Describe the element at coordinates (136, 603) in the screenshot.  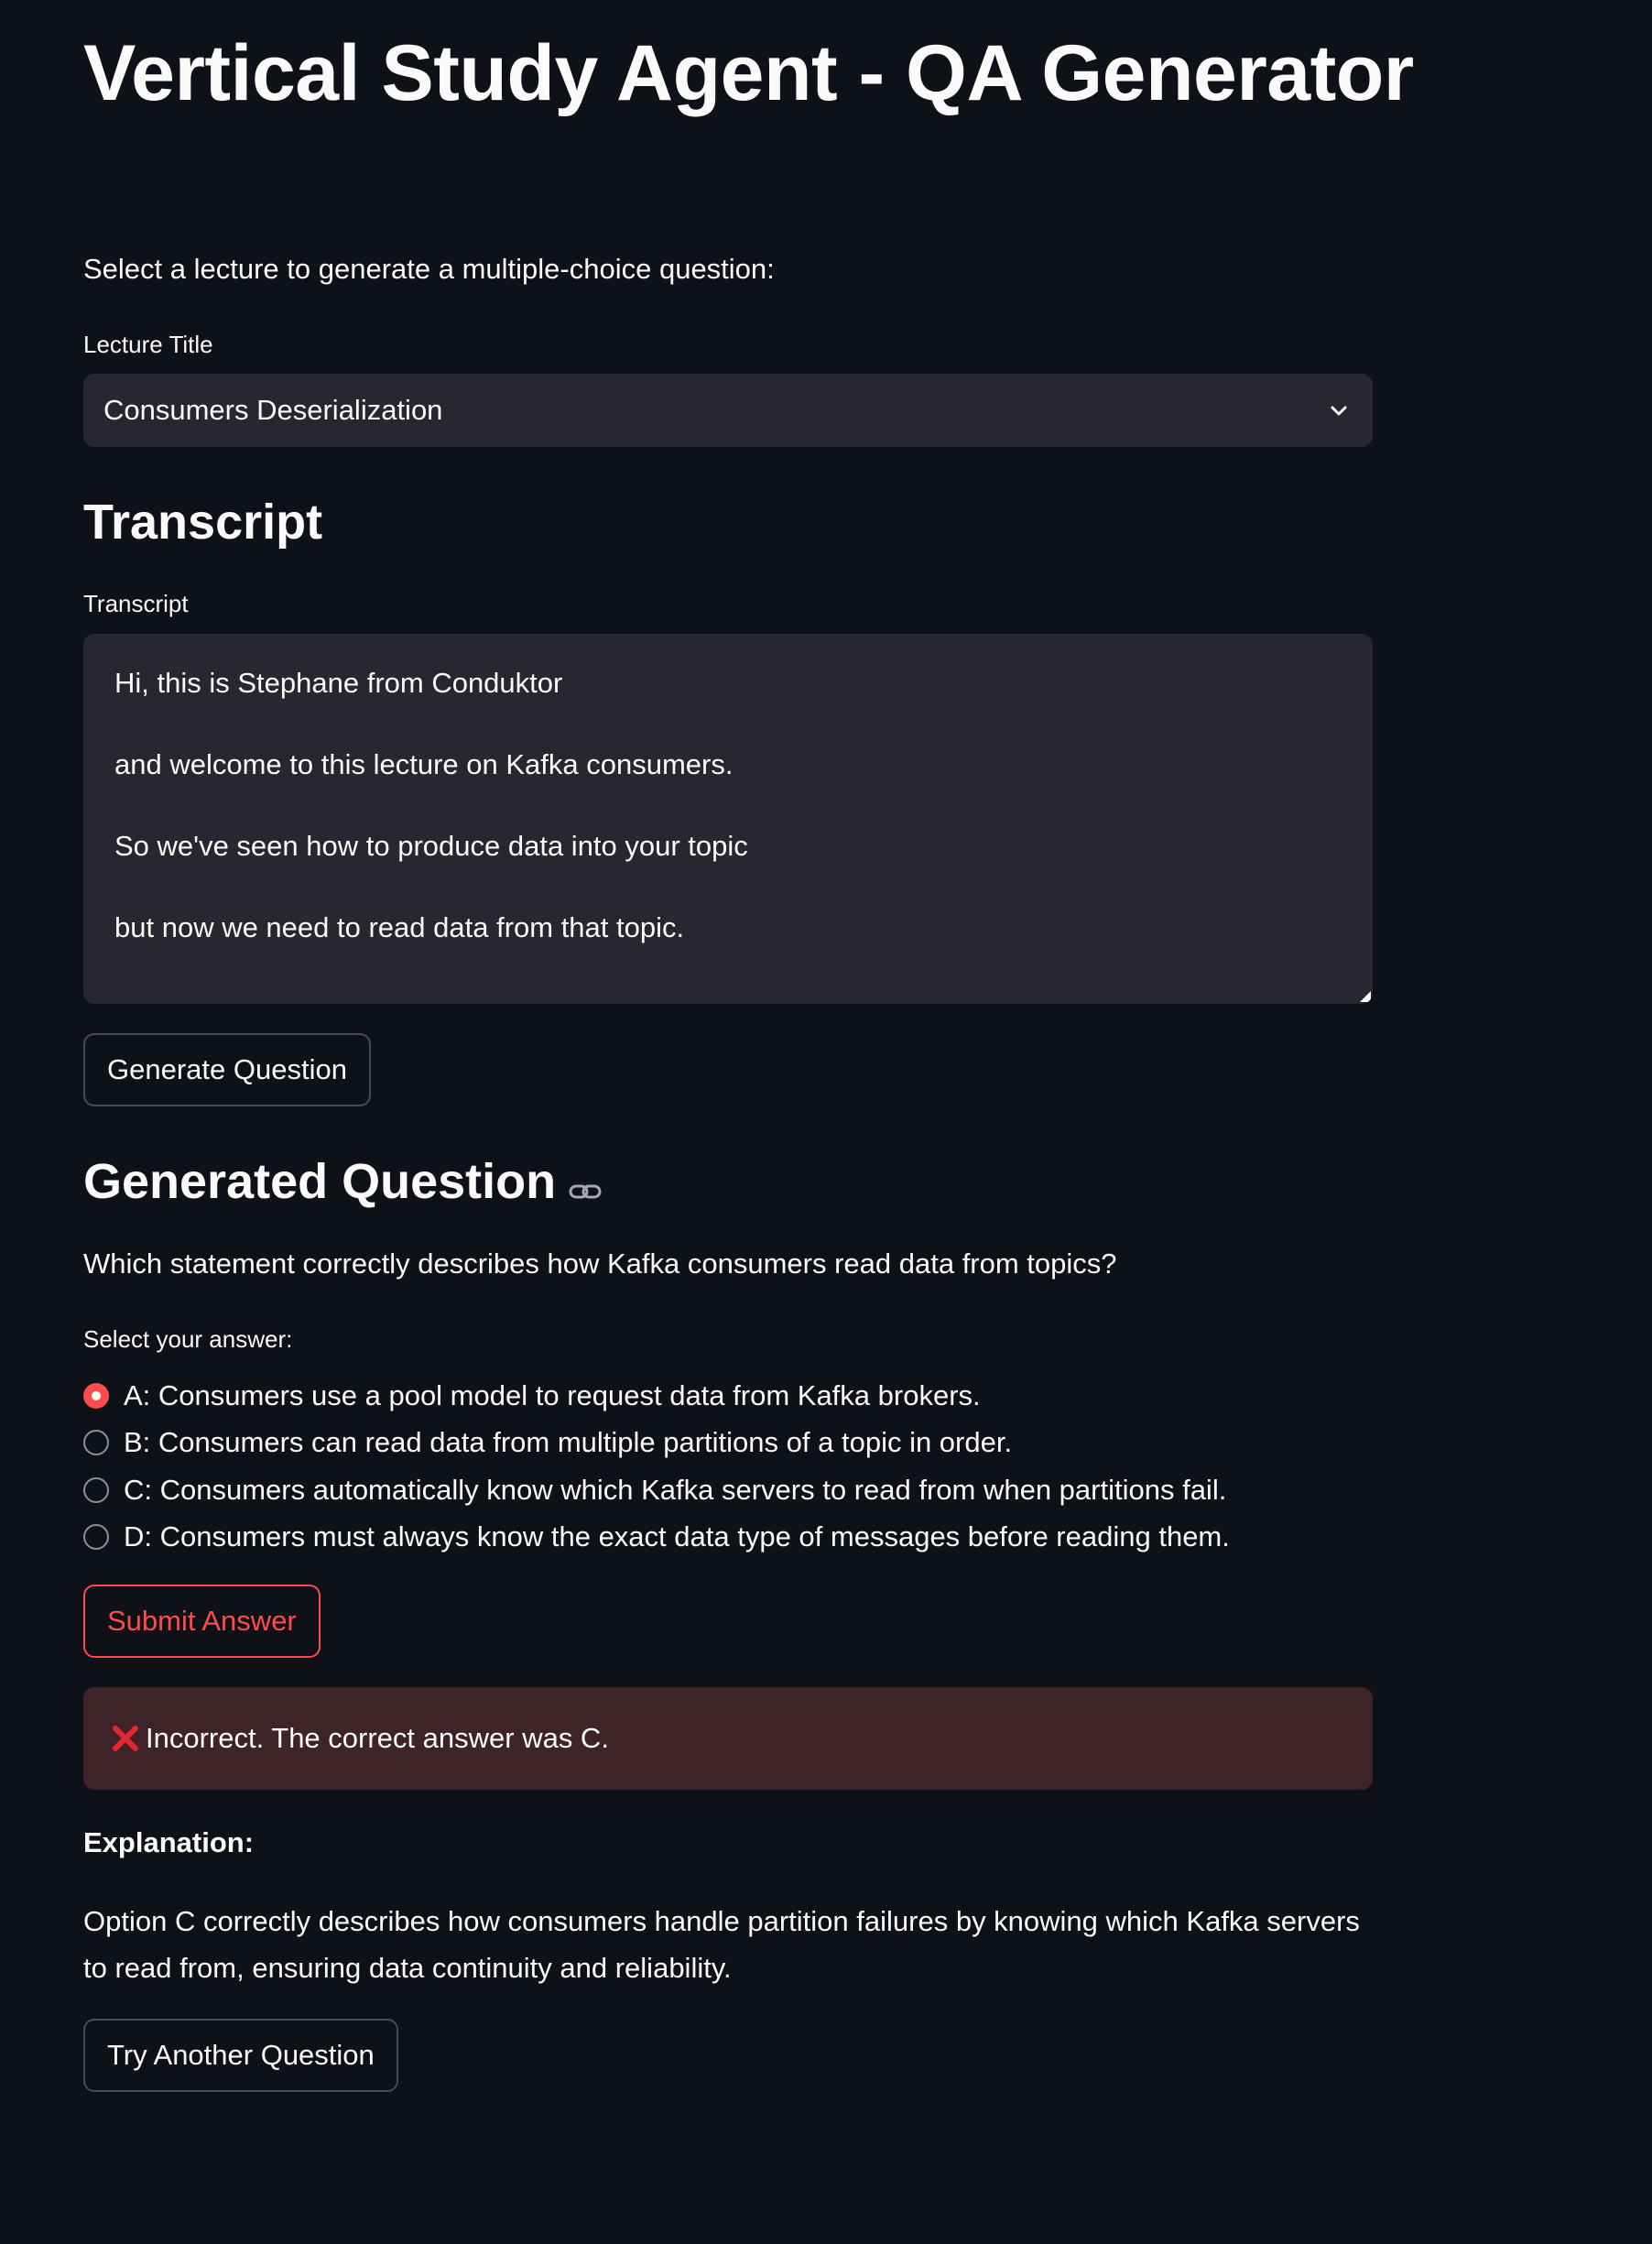
I see `transcript-label: Transcript` at that location.